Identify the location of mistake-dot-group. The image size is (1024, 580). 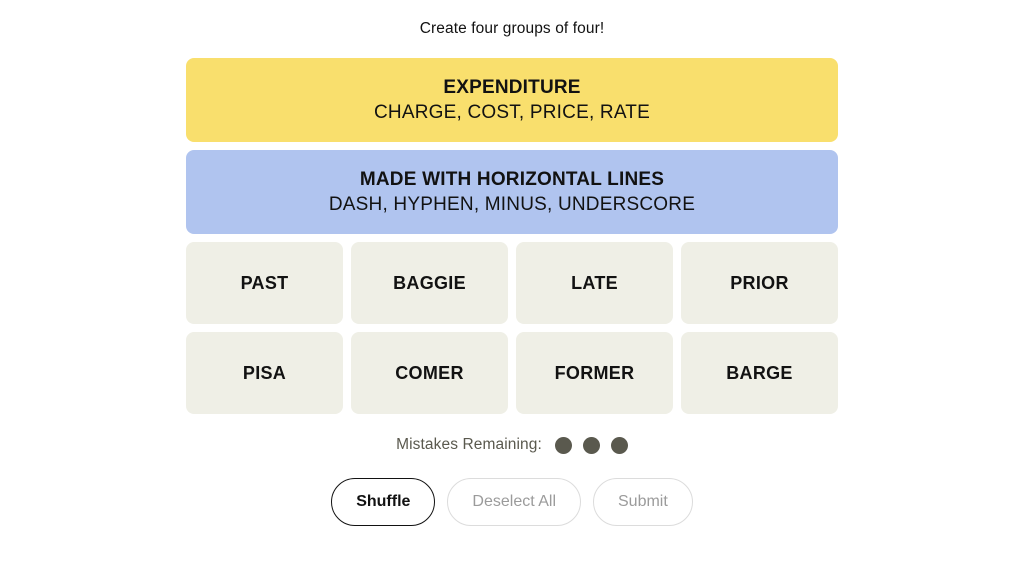
(591, 445).